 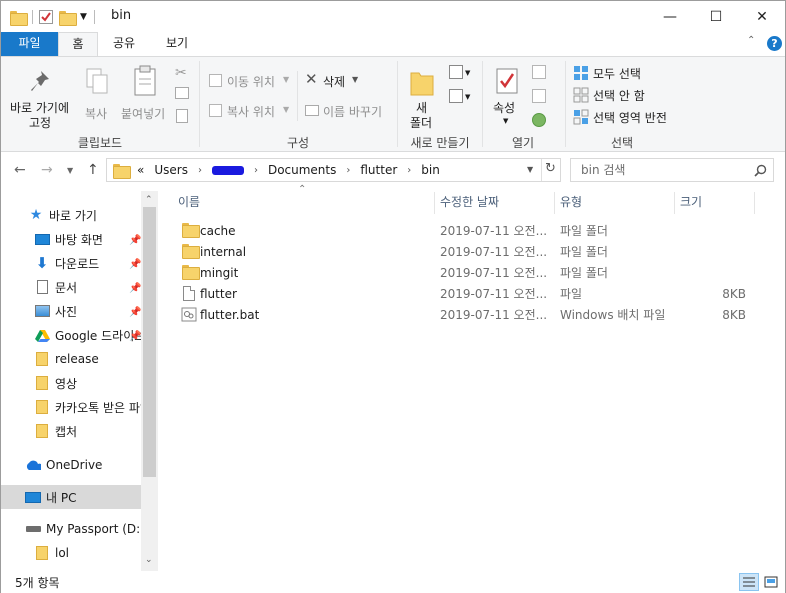 I want to click on nav-scroll-thumb, so click(x=149, y=342).